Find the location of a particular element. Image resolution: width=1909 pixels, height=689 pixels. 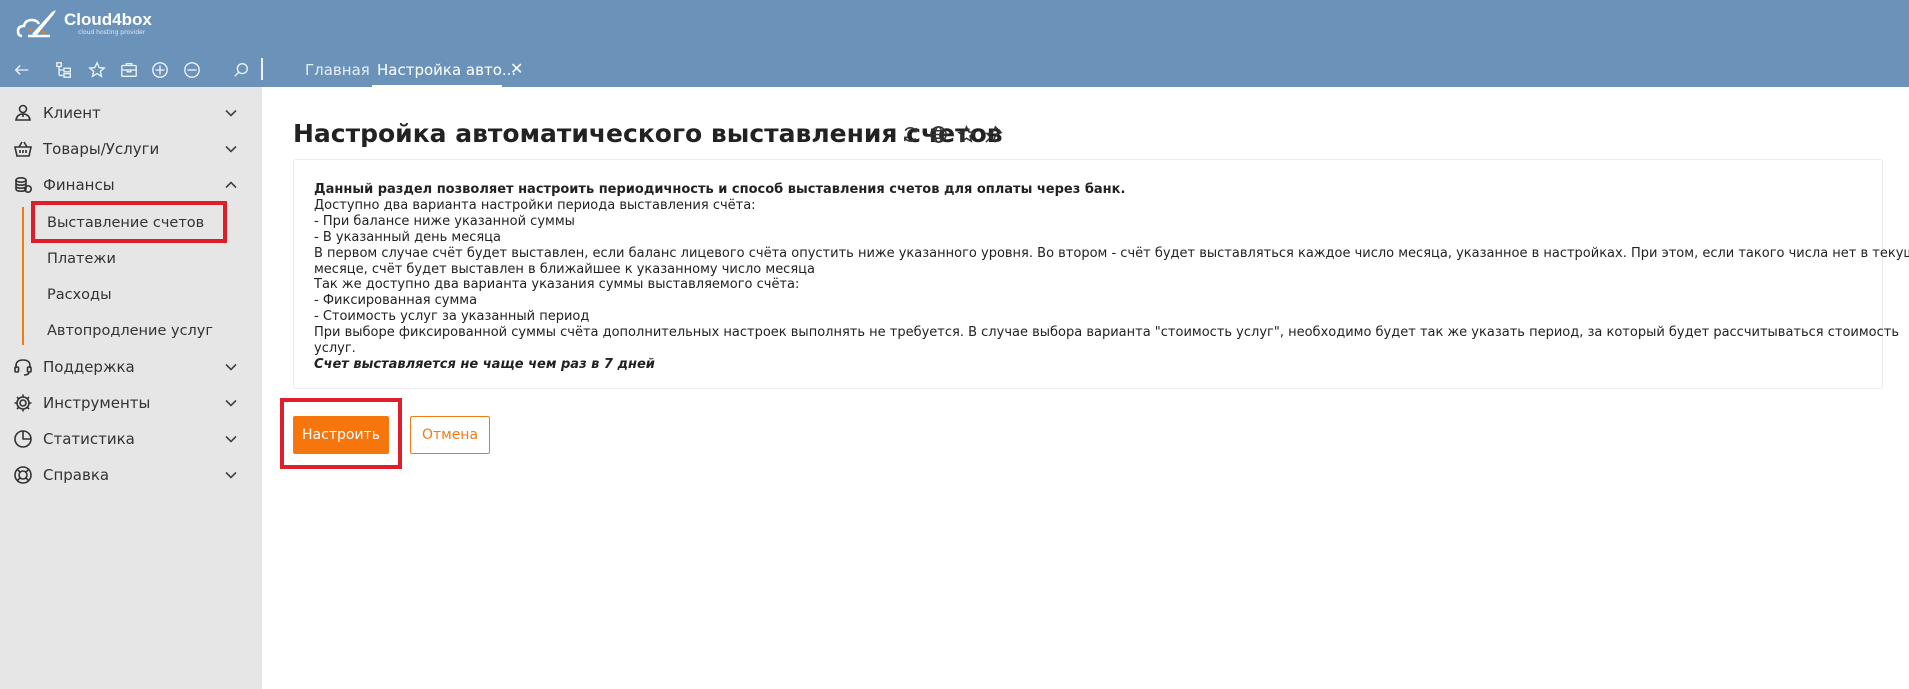

gear-icon is located at coordinates (23, 403).